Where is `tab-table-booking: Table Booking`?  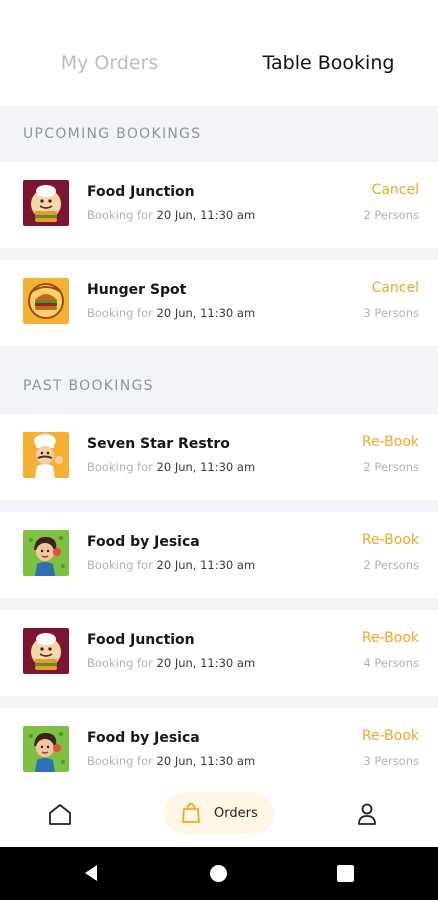
tab-table-booking: Table Booking is located at coordinates (328, 53).